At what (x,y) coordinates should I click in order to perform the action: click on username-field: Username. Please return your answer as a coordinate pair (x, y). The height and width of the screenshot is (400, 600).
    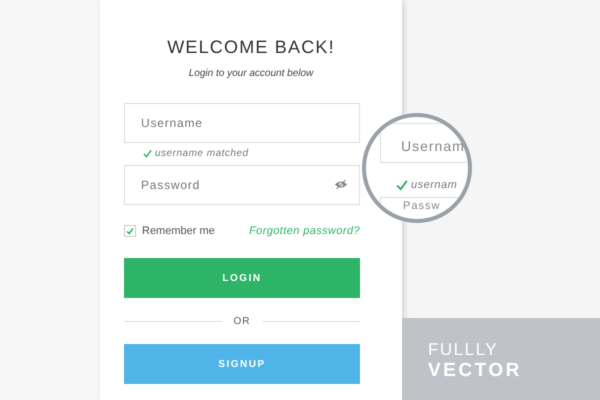
    Looking at the image, I should click on (242, 123).